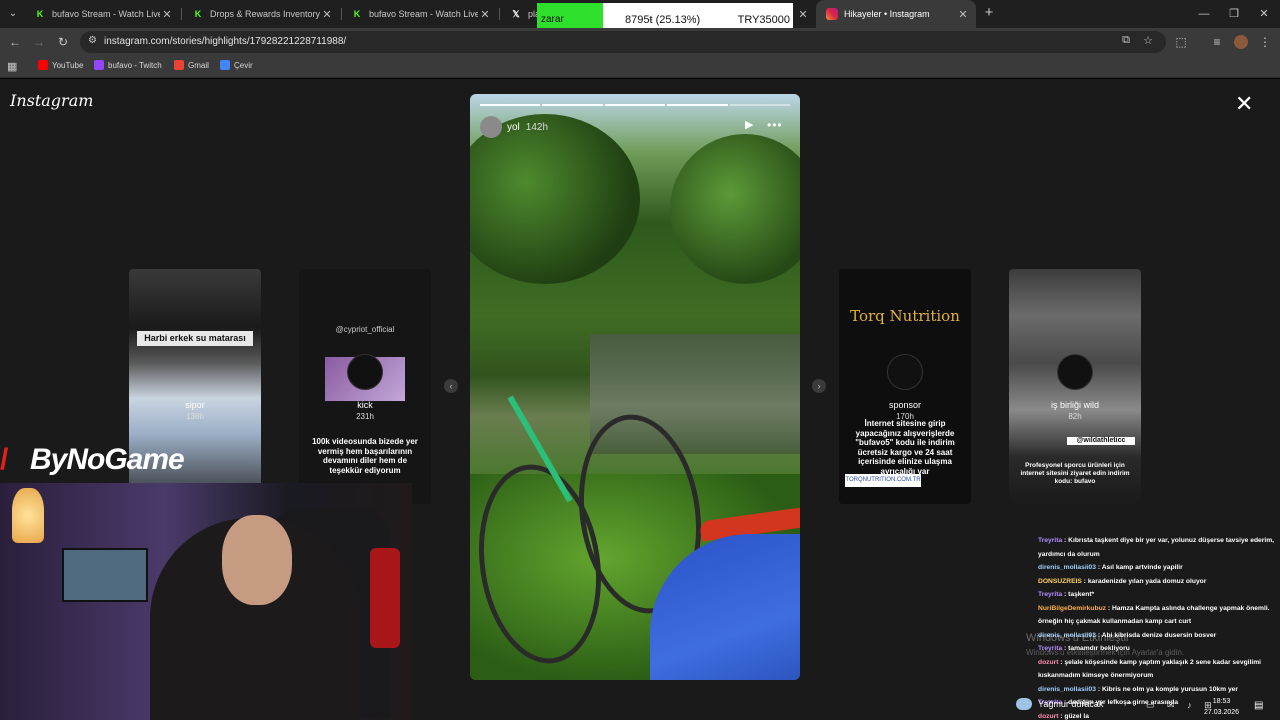  Describe the element at coordinates (385, 598) in the screenshot. I see `webcam-red-object` at that location.